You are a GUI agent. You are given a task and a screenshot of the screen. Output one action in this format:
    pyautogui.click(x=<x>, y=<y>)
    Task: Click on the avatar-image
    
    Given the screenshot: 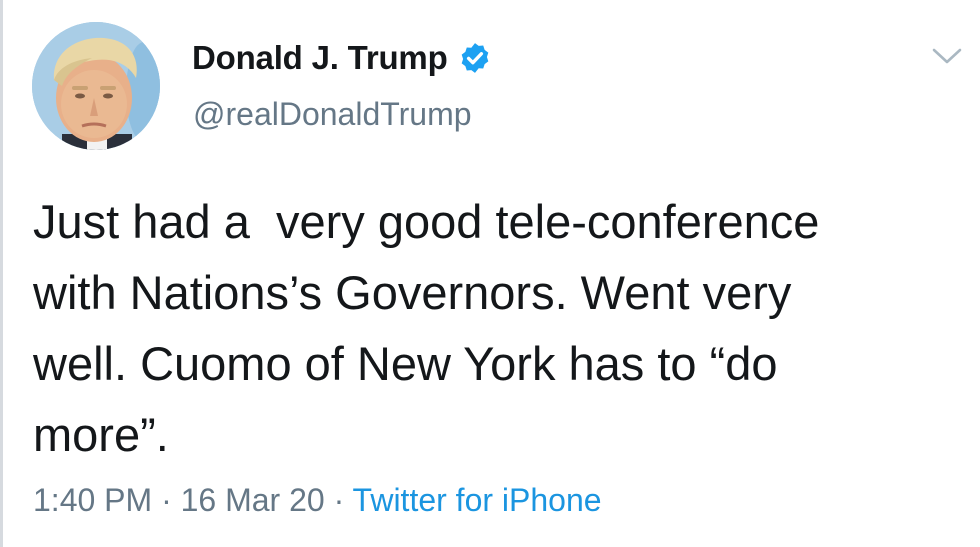 What is the action you would take?
    pyautogui.click(x=96, y=86)
    